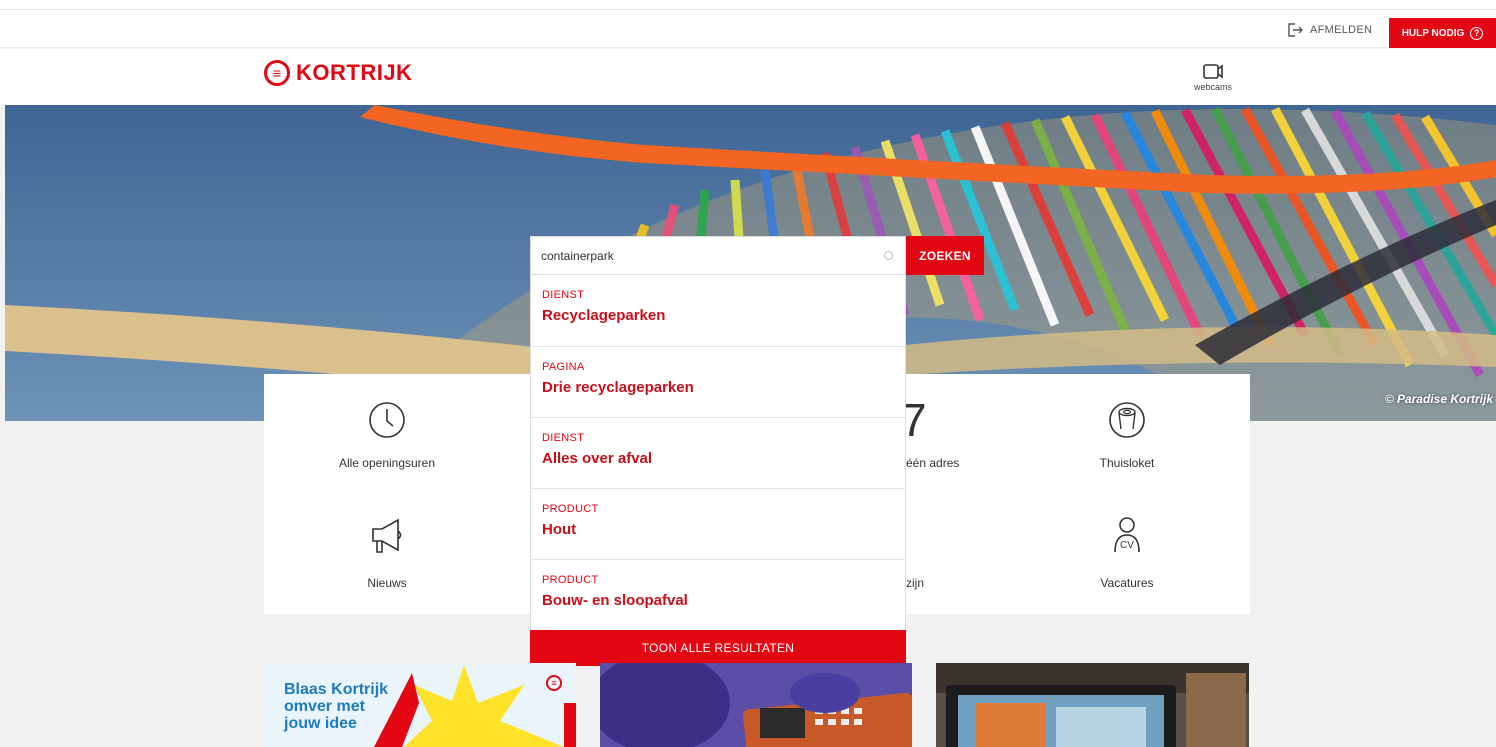 This screenshot has width=1496, height=747. I want to click on show-all-results-button: TOON ALLE RESULTATEN, so click(718, 648).